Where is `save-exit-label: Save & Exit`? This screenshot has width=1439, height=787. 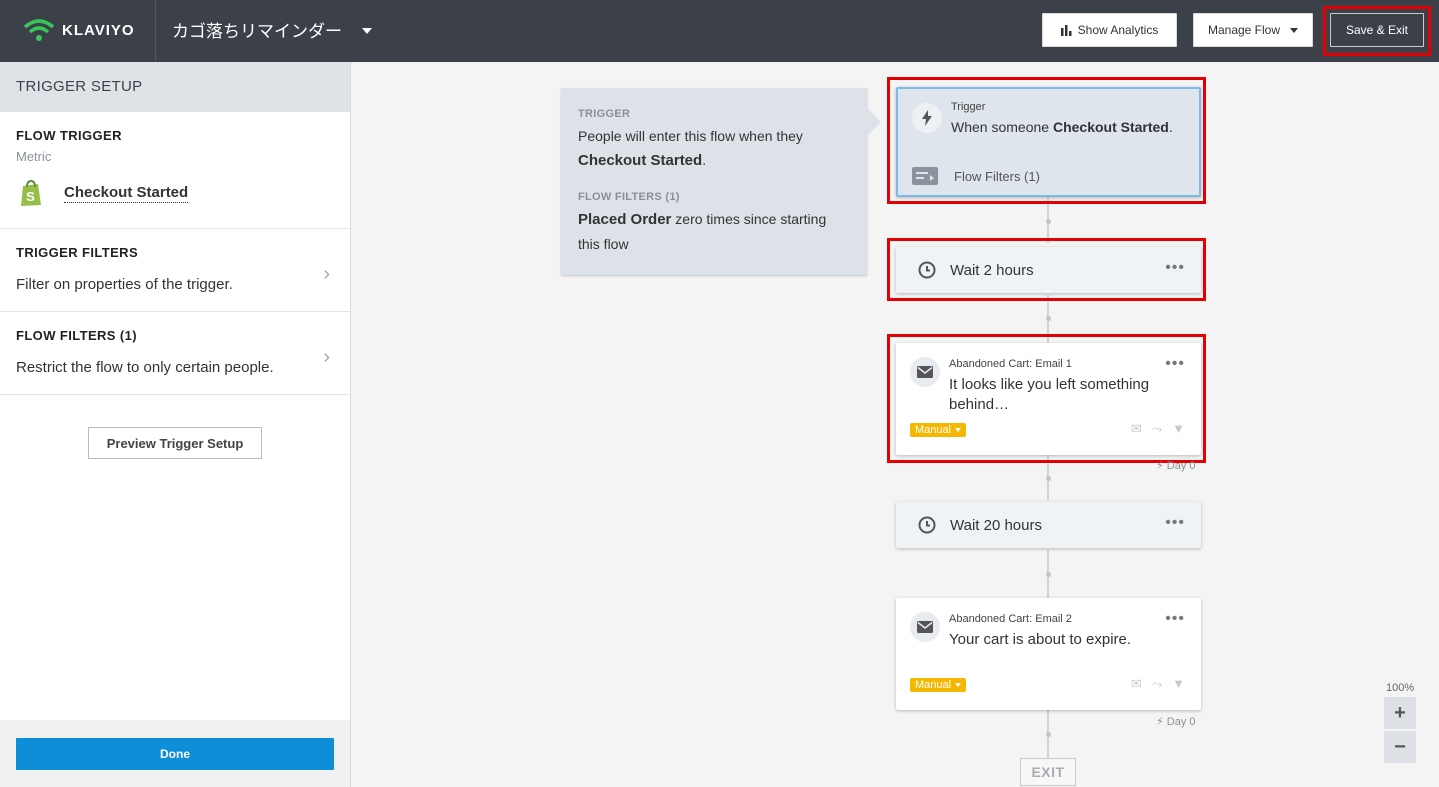 save-exit-label: Save & Exit is located at coordinates (1377, 30).